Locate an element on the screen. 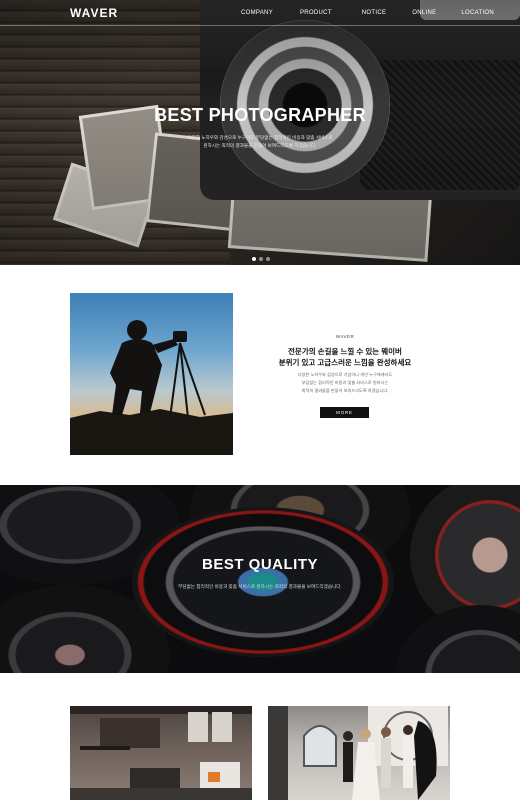  lens-image is located at coordinates (457, 639).